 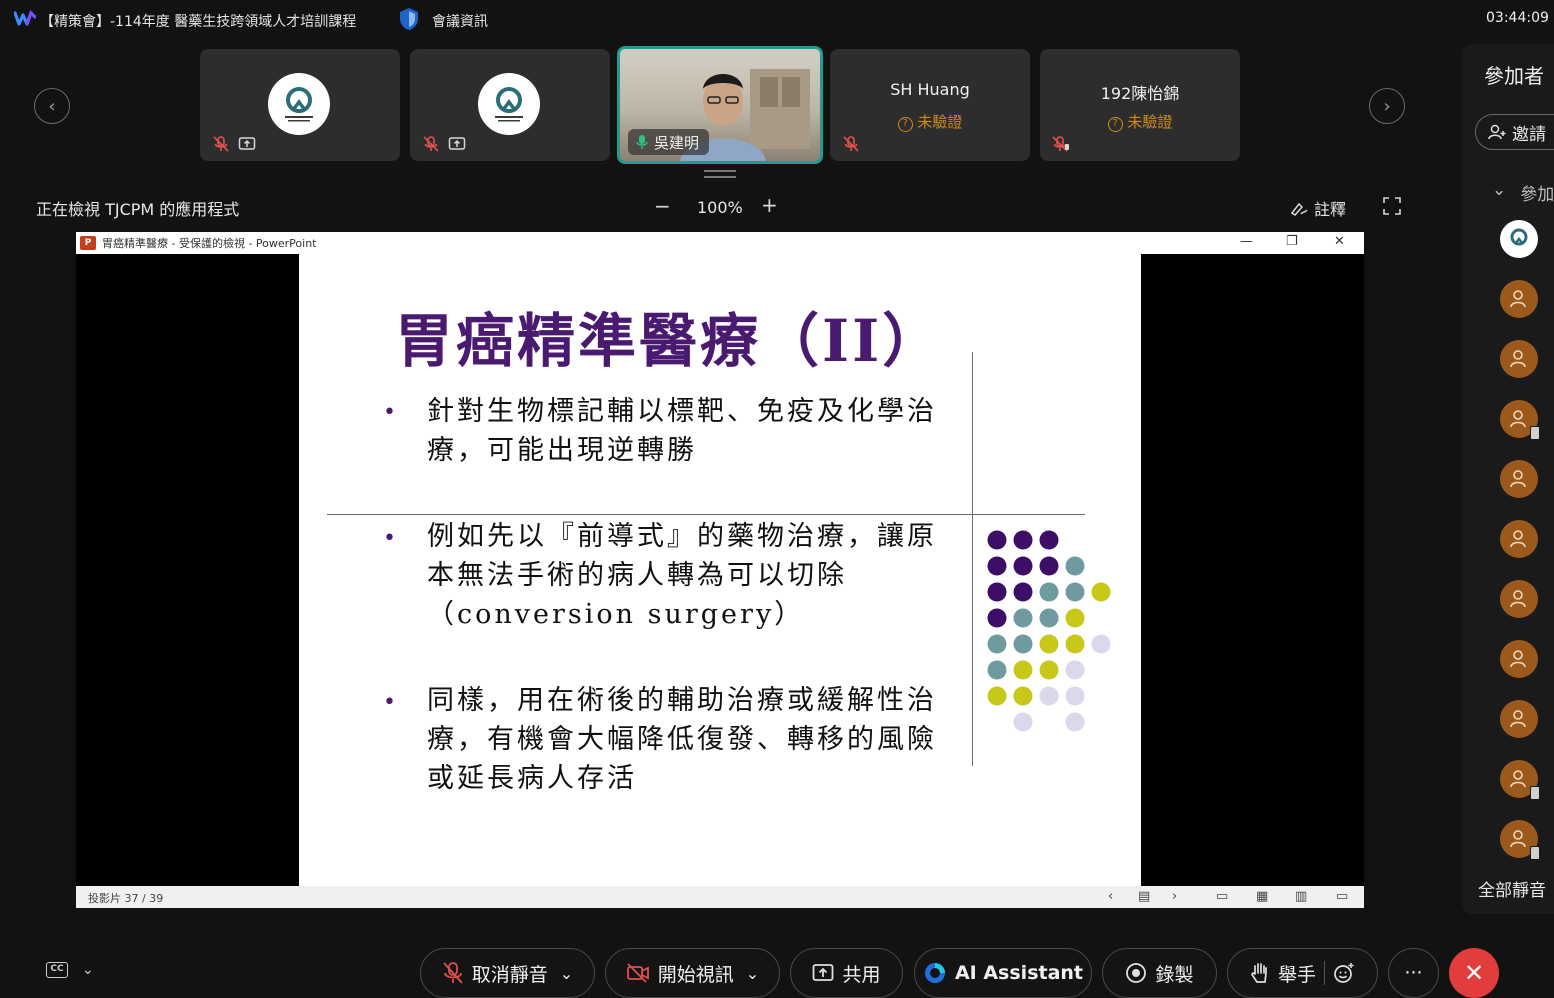 What do you see at coordinates (1259, 973) in the screenshot?
I see `raise-hand-icon` at bounding box center [1259, 973].